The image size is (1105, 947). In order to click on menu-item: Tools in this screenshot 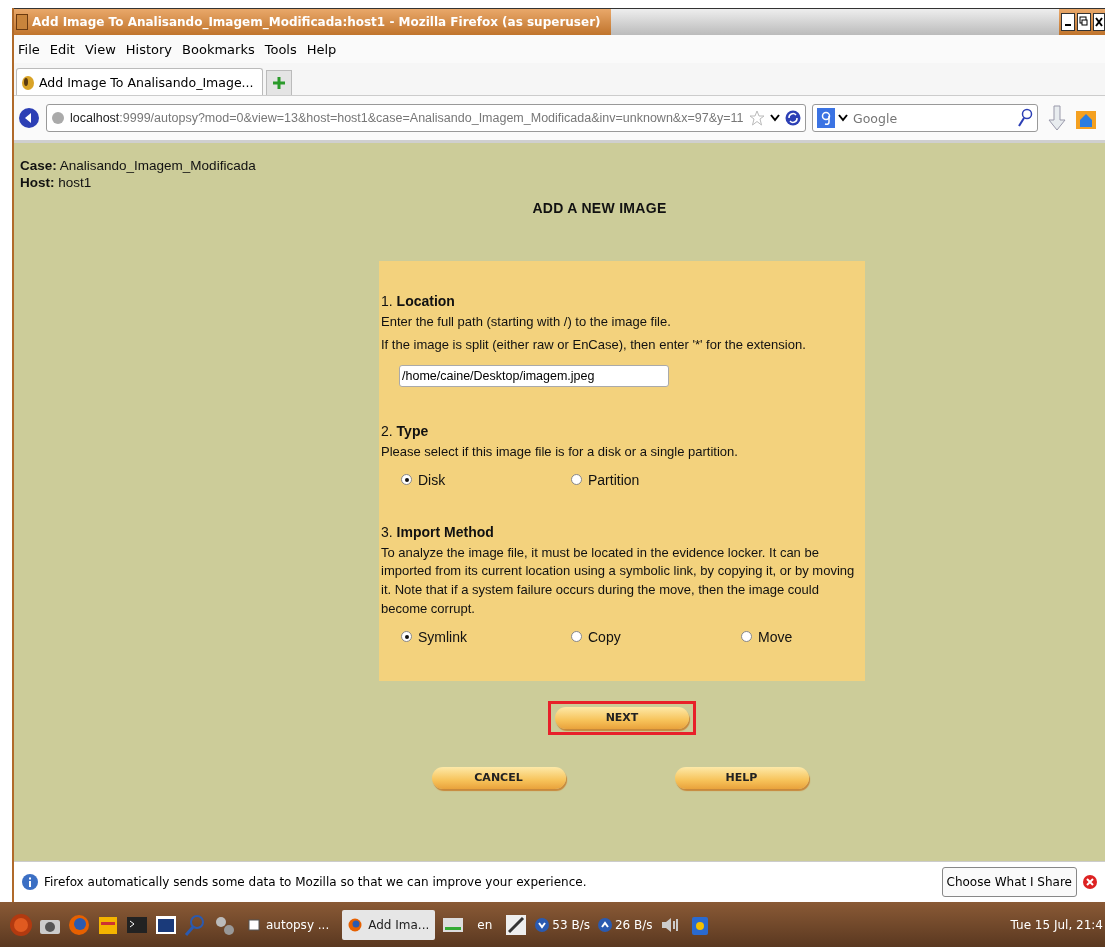, I will do `click(280, 49)`.